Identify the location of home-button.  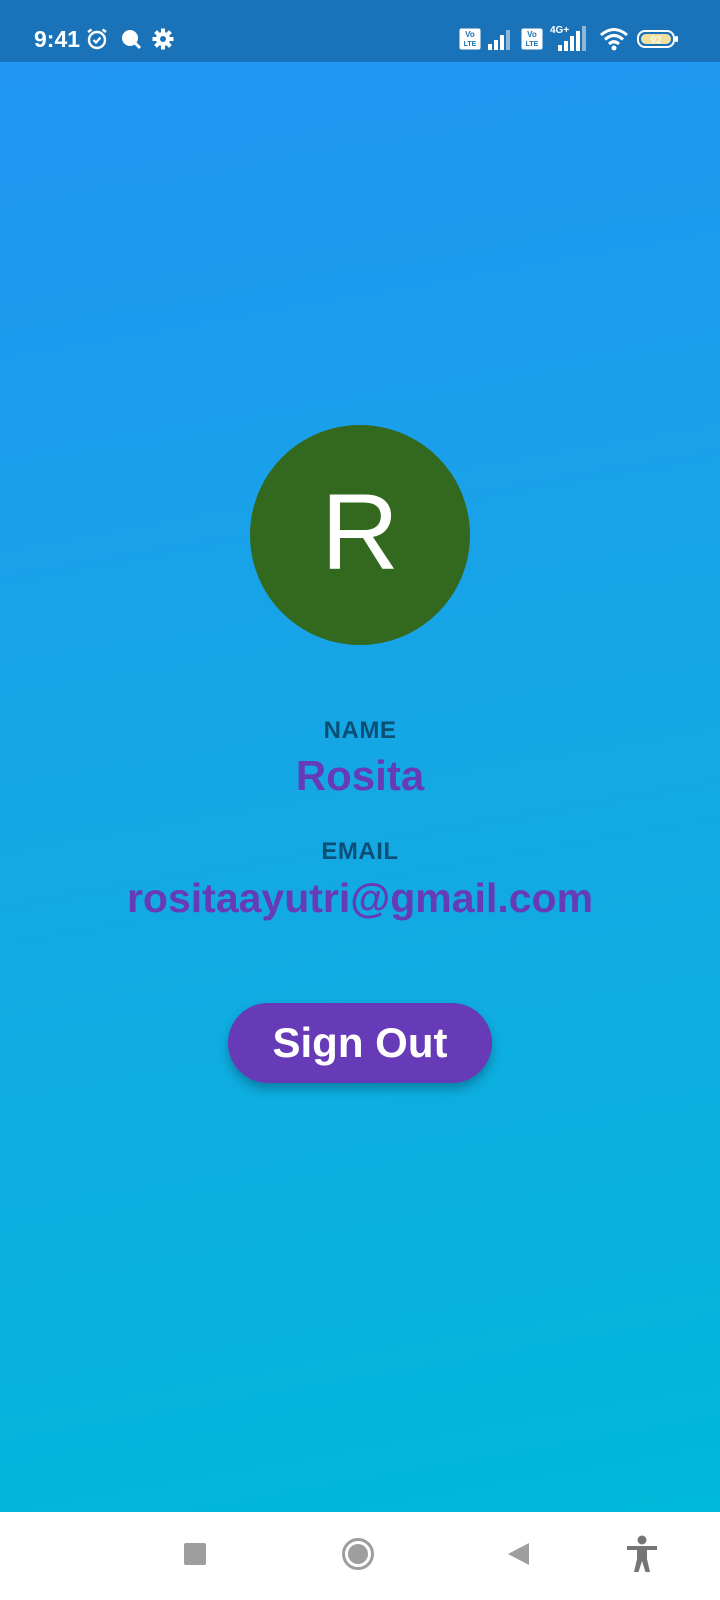
(358, 1556).